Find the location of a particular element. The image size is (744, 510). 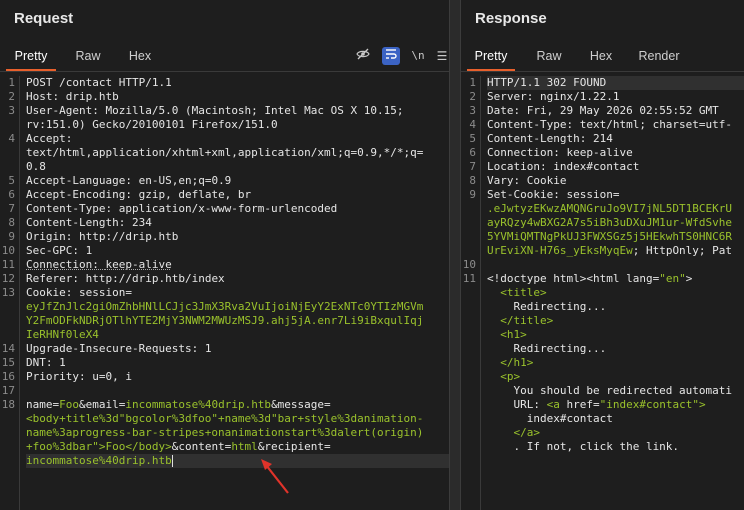

code-line: POST /contact HTTP/1.1 is located at coordinates (237, 83).